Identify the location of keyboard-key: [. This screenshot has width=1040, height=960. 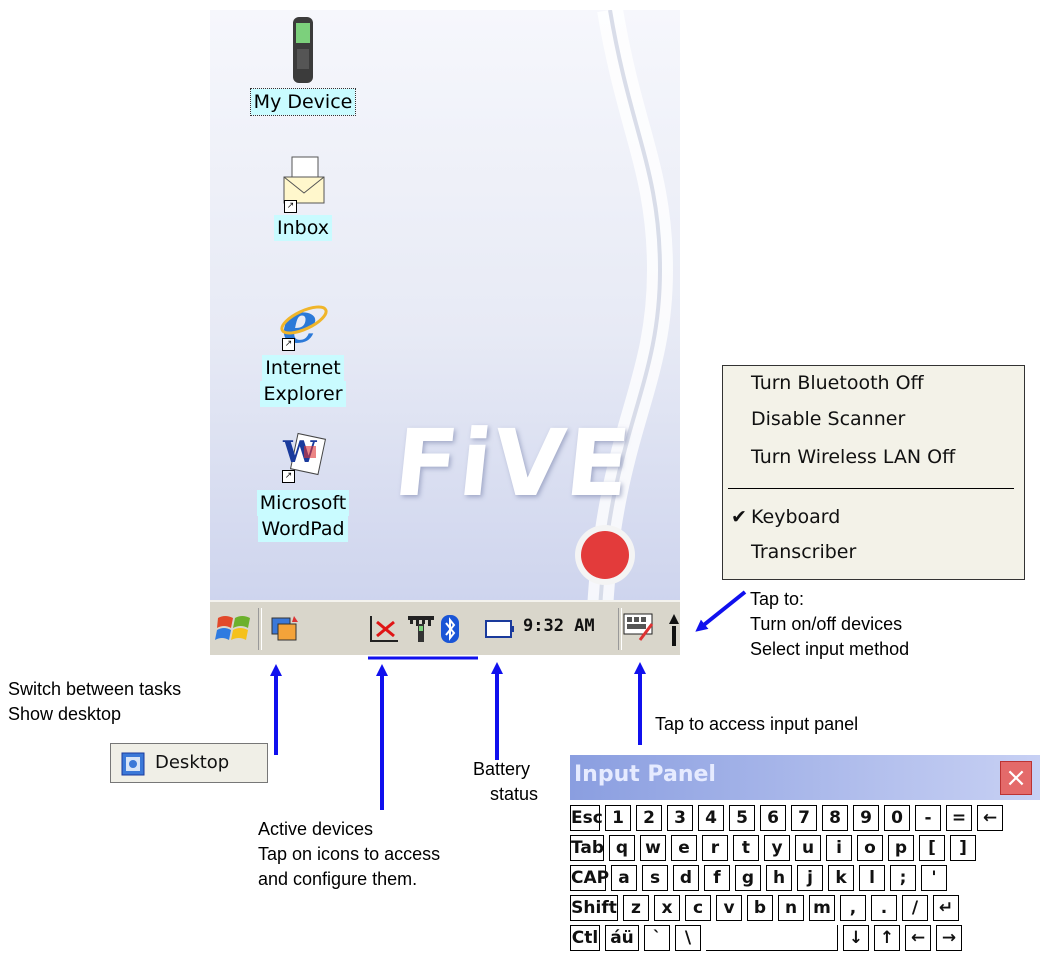
(932, 848).